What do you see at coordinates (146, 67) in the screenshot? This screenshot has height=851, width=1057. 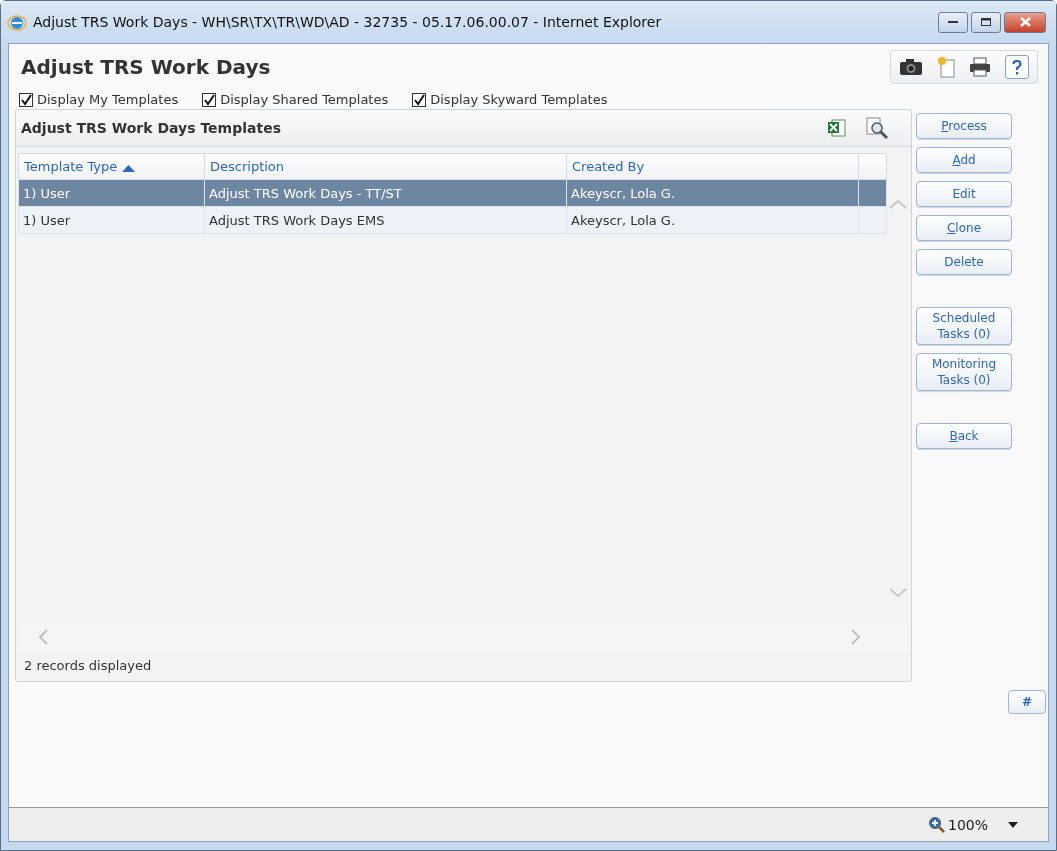 I see `page-title: Adjust TRS Work Days` at bounding box center [146, 67].